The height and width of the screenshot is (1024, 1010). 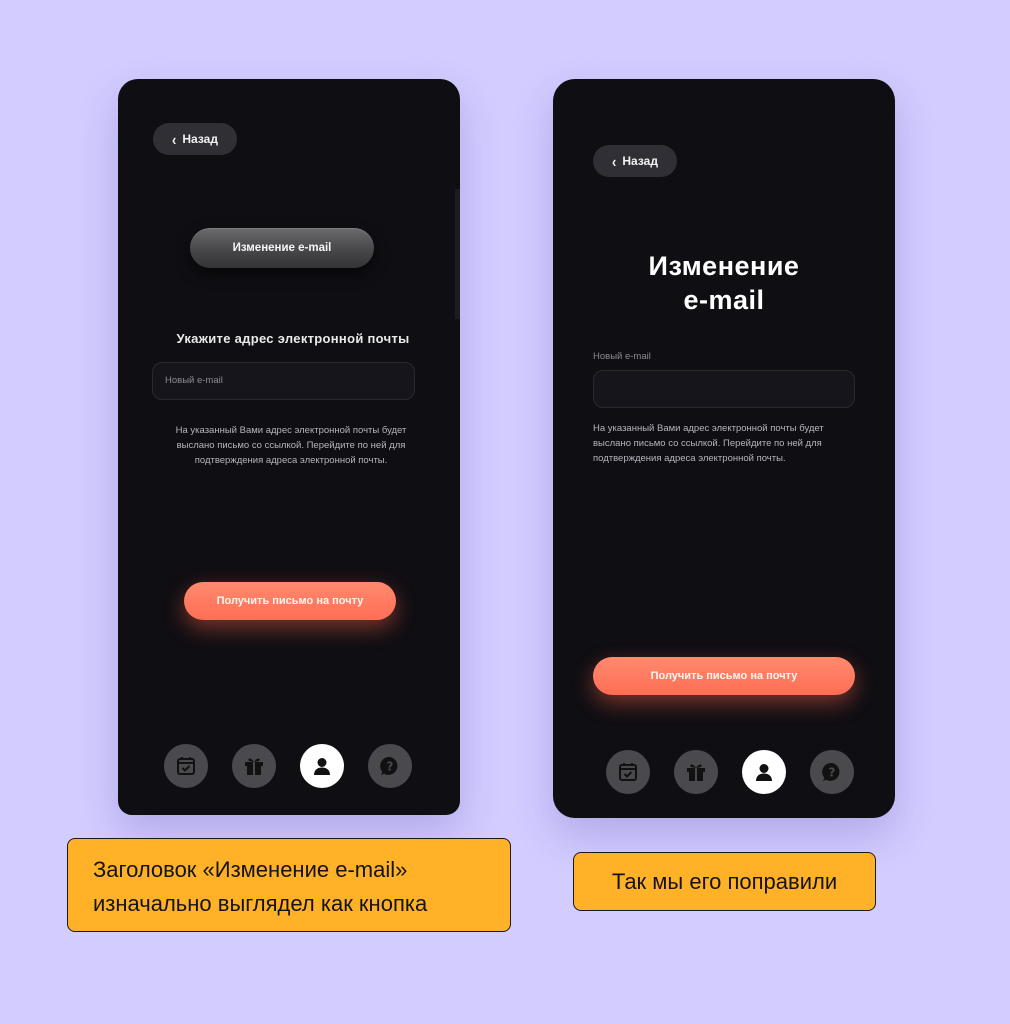 What do you see at coordinates (457, 254) in the screenshot?
I see `scrollbar` at bounding box center [457, 254].